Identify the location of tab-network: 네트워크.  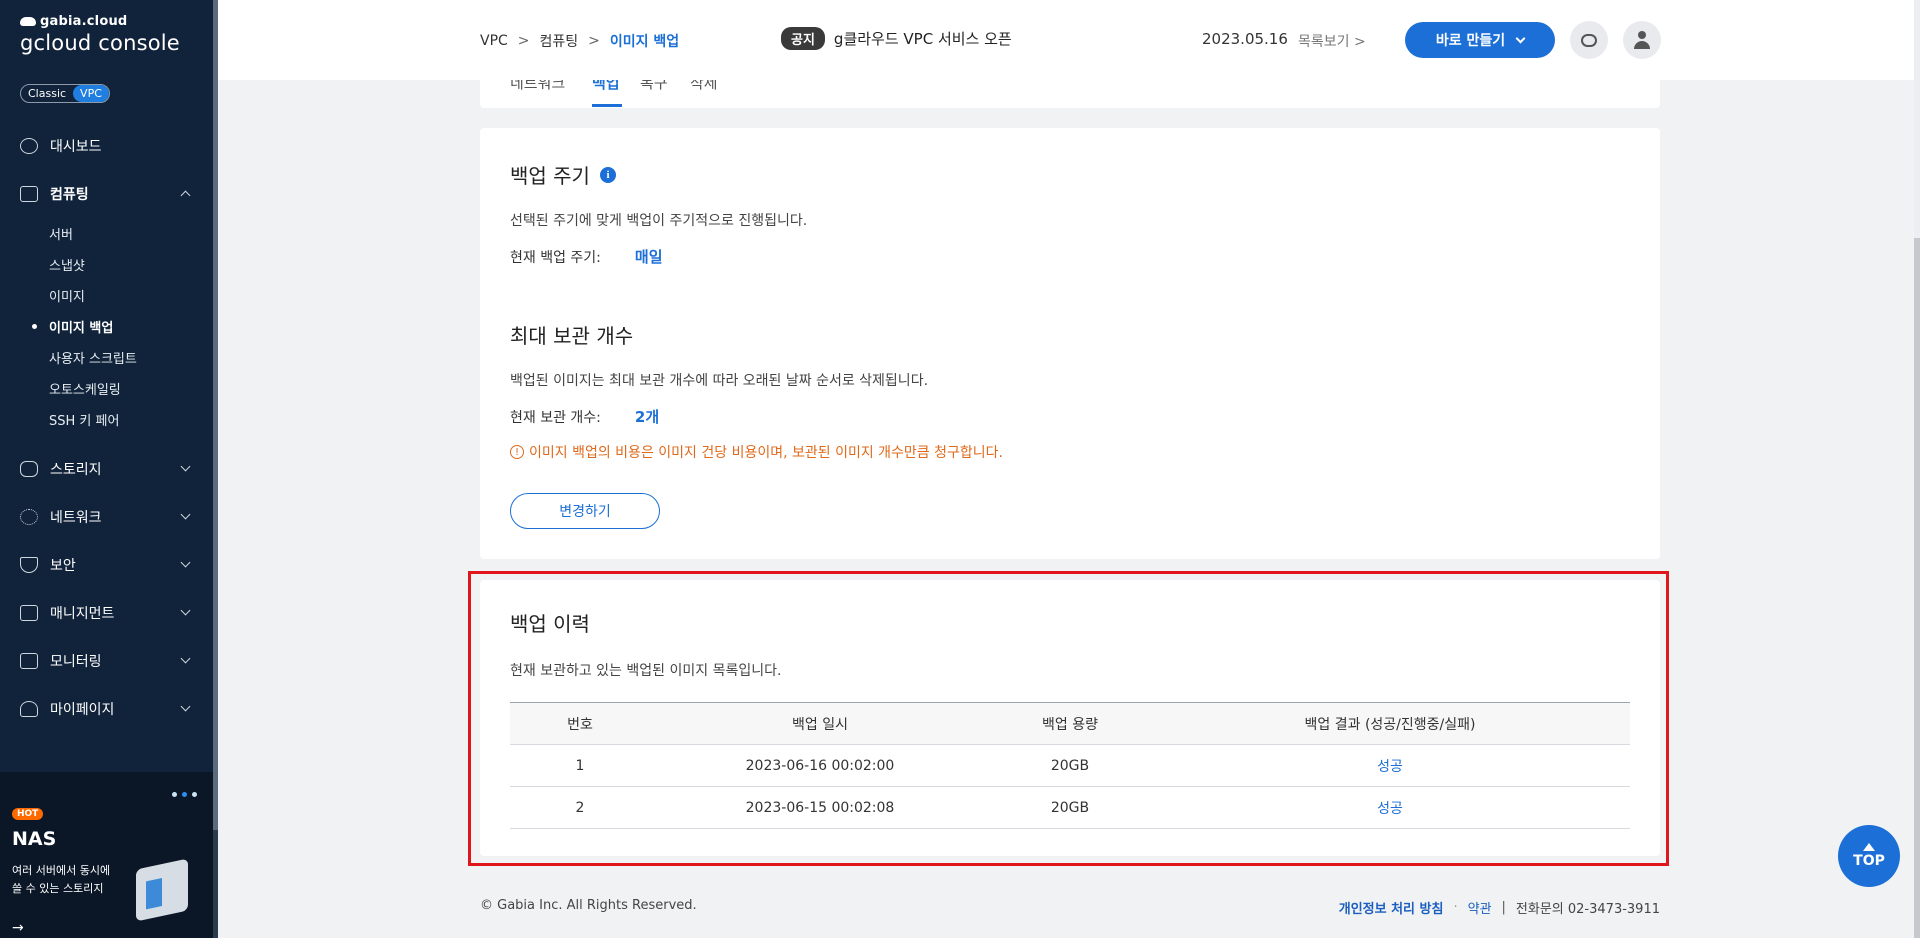
(537, 86).